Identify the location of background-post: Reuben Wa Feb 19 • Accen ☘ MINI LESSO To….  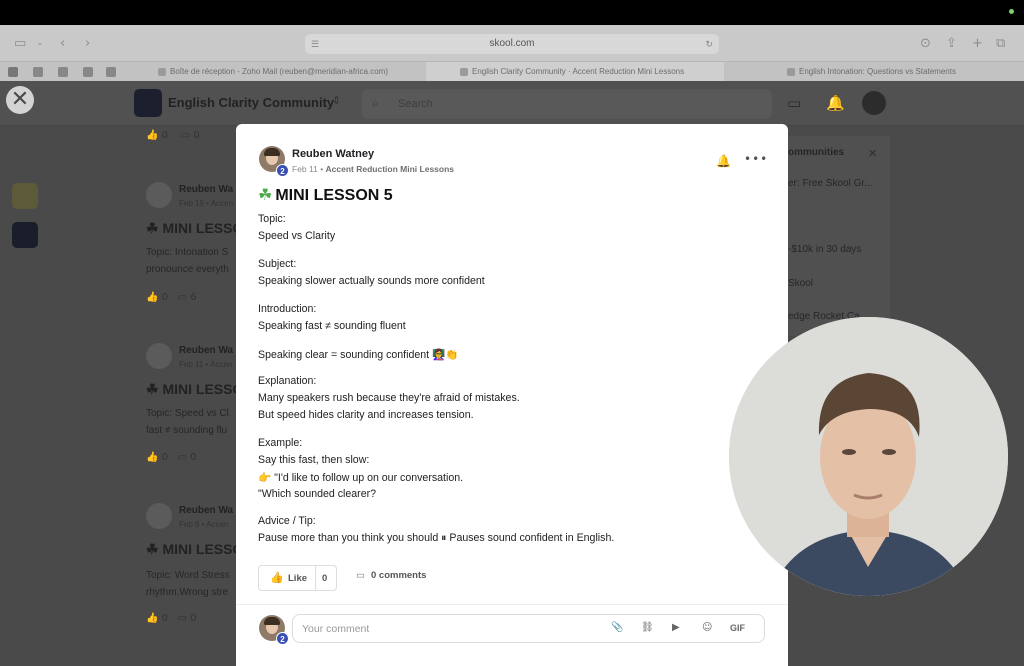
(189, 241).